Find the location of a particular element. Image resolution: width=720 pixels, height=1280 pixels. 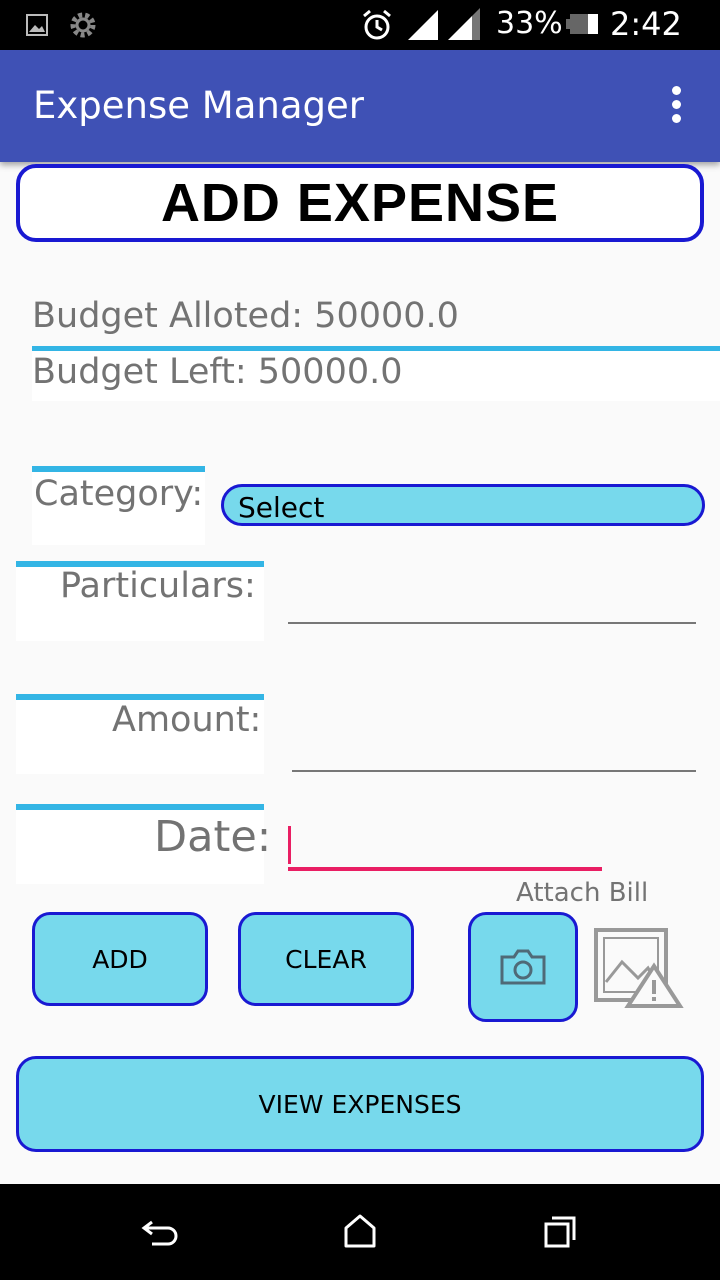

category-label: Category: is located at coordinates (119, 494).